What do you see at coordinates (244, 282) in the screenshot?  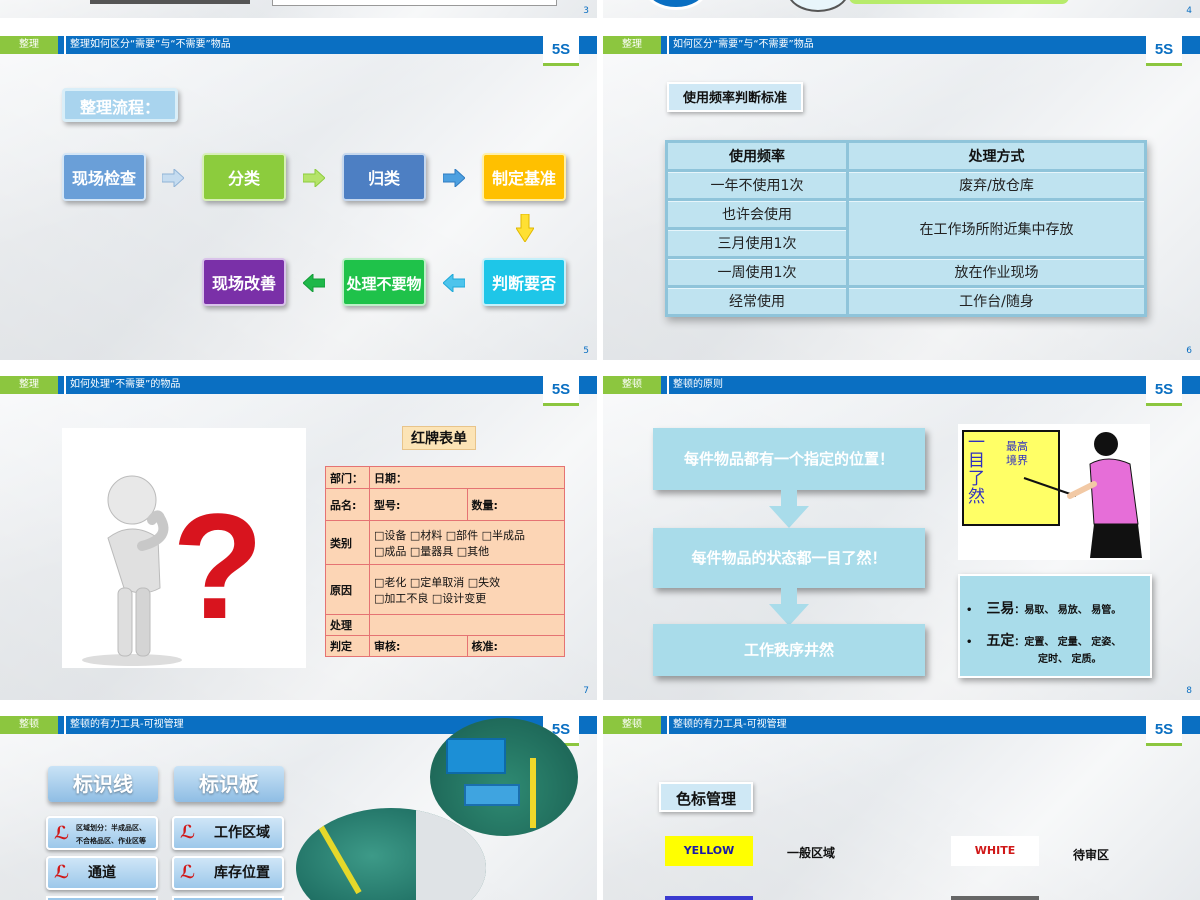 I see `step-onsite-improve: 现场改善` at bounding box center [244, 282].